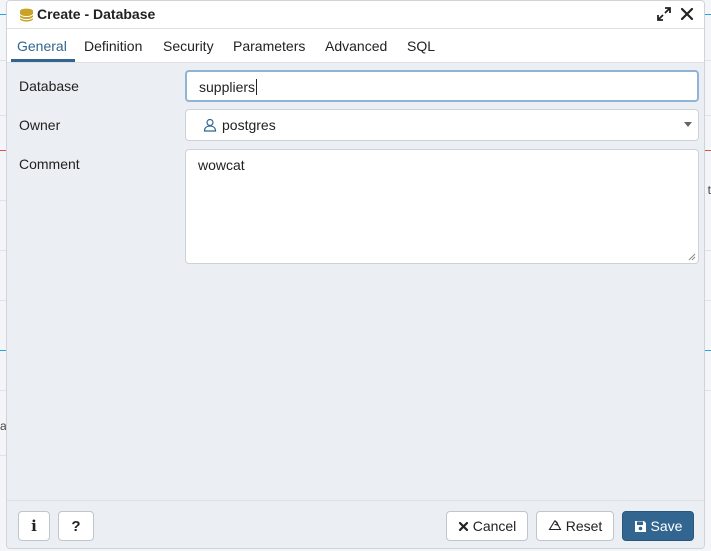 This screenshot has width=711, height=551. Describe the element at coordinates (26, 15) in the screenshot. I see `database-icon` at that location.